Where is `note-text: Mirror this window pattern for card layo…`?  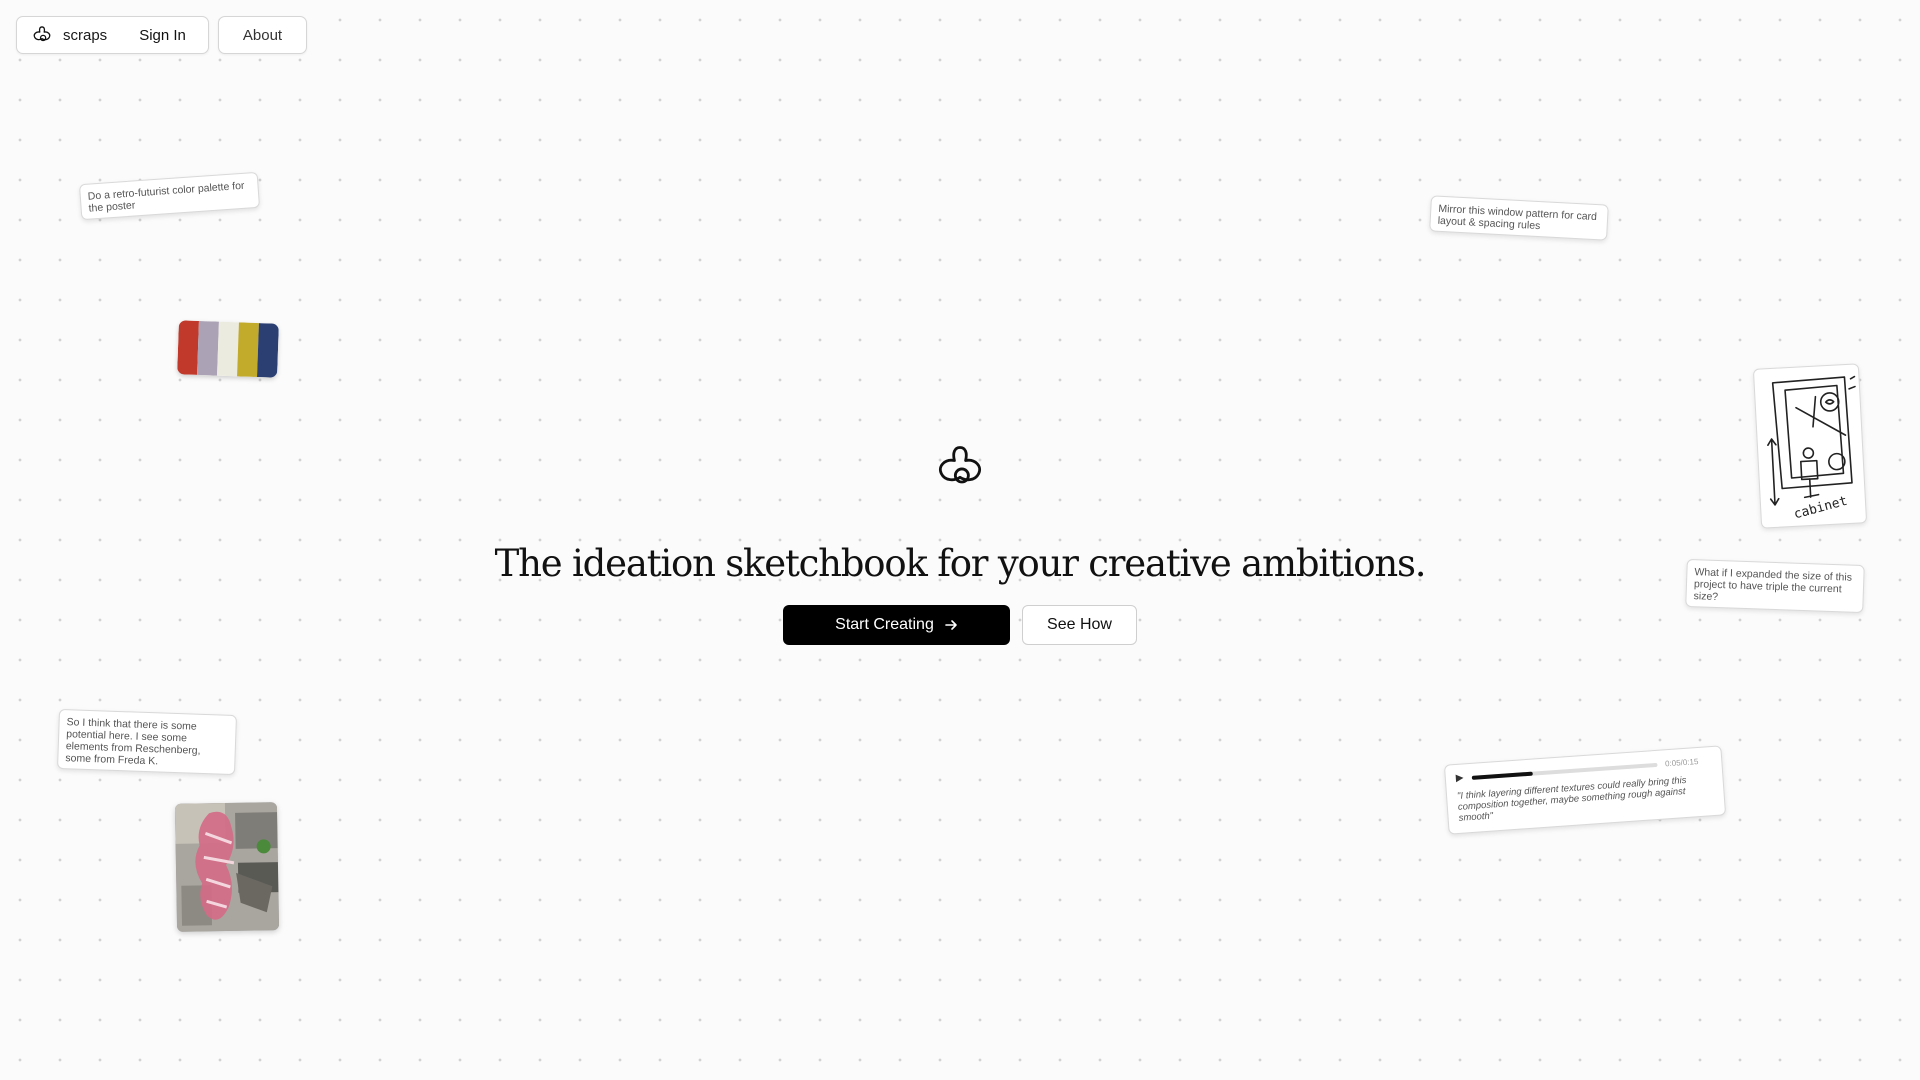
note-text: Mirror this window pattern for card layo… is located at coordinates (1517, 217).